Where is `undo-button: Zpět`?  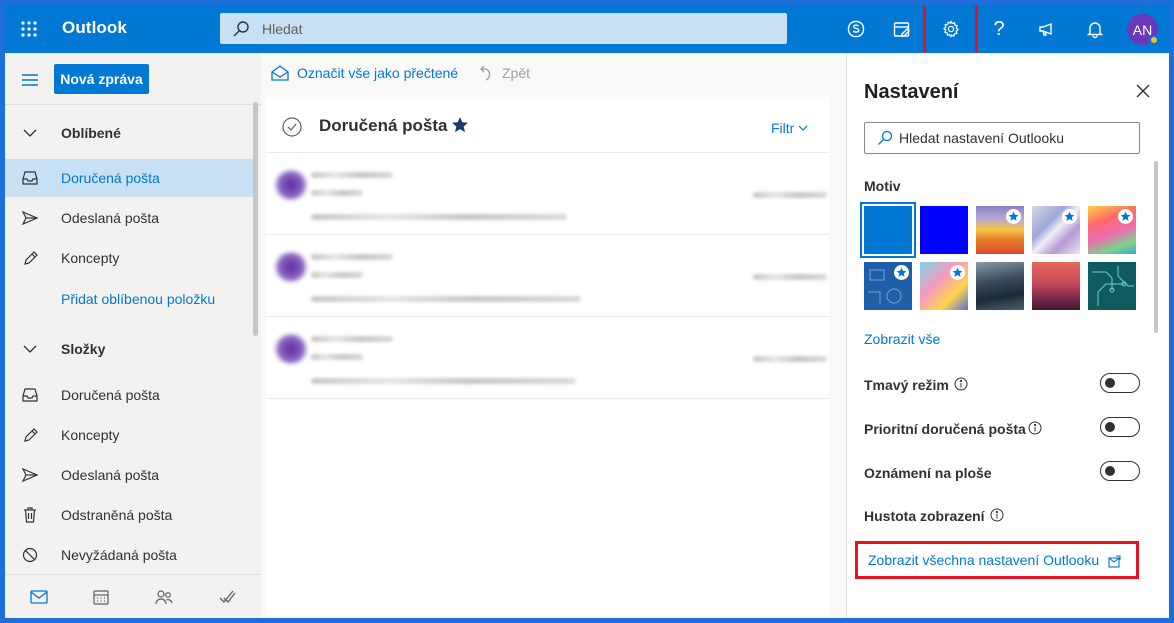
undo-button: Zpět is located at coordinates (504, 73).